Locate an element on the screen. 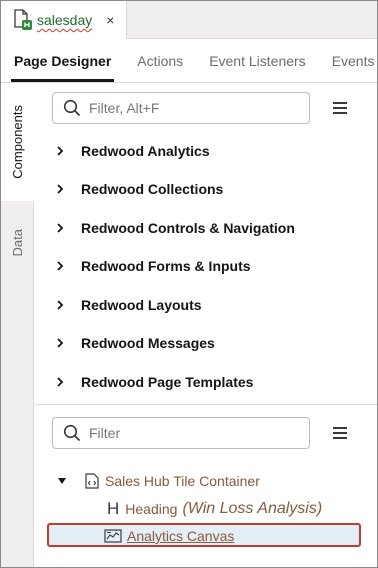 The image size is (378, 568). structure-filter-input is located at coordinates (194, 433).